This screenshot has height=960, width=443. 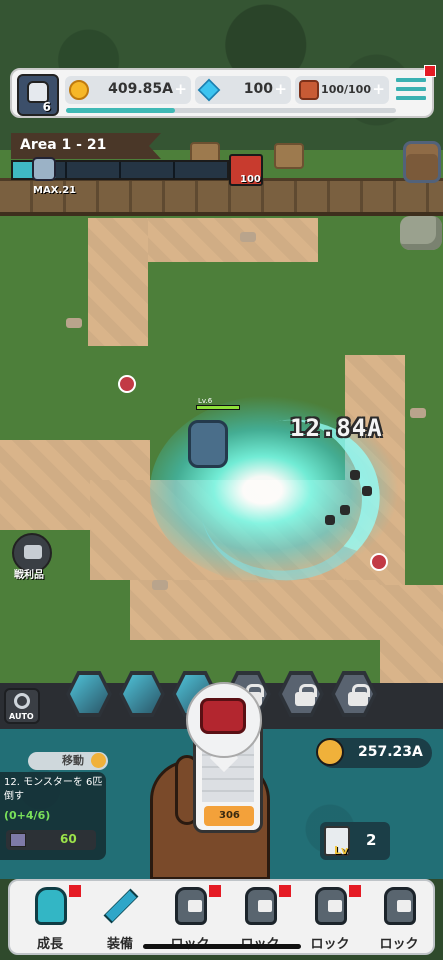 What do you see at coordinates (120, 110) in the screenshot?
I see `xp-bar-fill` at bounding box center [120, 110].